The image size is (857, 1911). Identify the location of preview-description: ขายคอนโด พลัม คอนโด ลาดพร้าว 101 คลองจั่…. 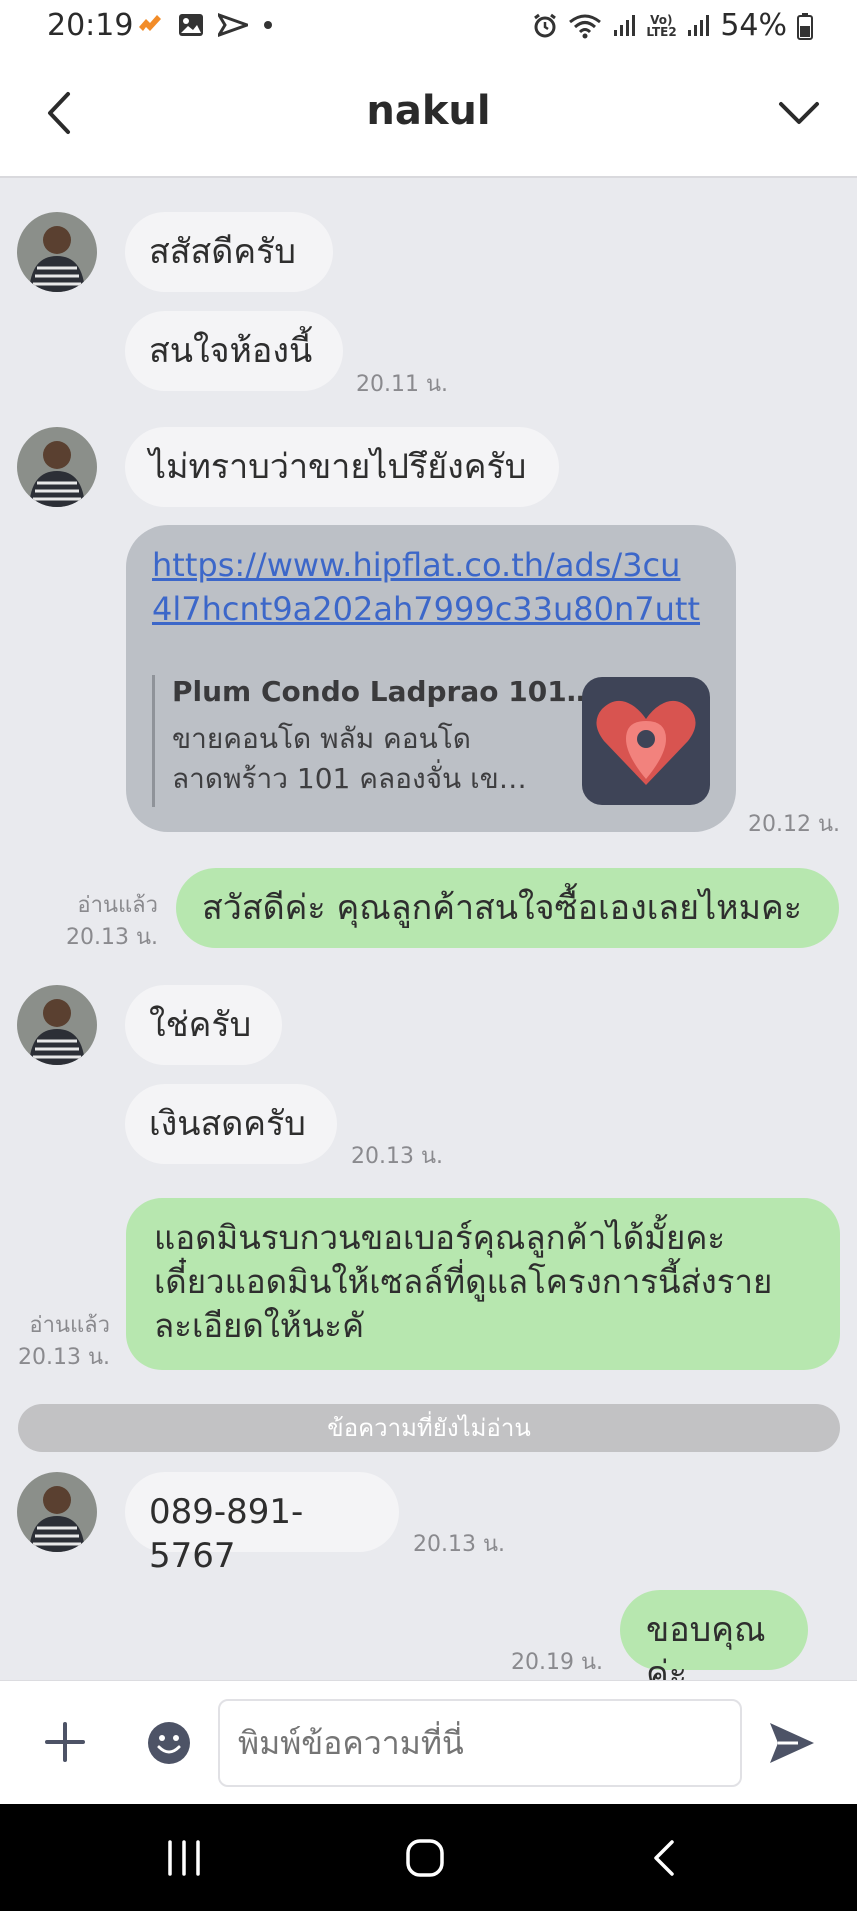
(352, 759).